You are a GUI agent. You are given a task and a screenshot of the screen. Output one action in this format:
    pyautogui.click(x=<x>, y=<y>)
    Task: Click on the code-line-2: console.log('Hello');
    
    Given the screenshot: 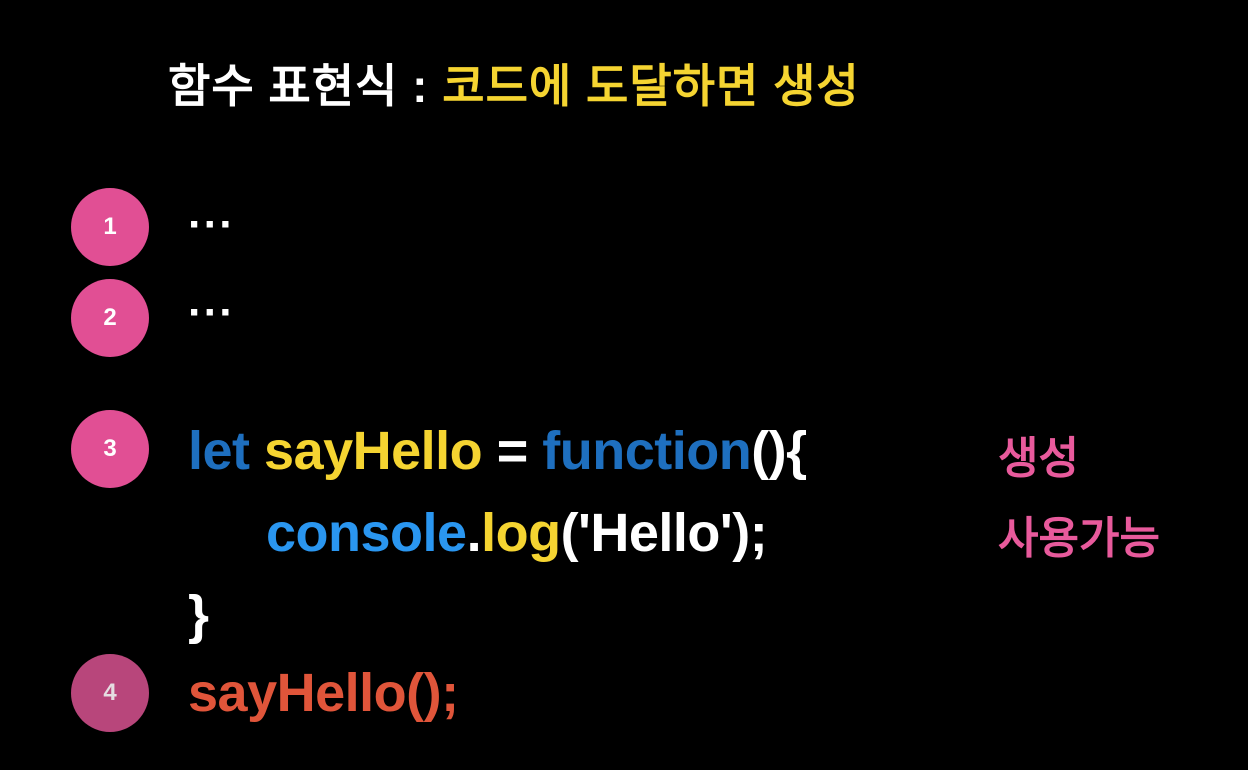 What is the action you would take?
    pyautogui.click(x=517, y=533)
    